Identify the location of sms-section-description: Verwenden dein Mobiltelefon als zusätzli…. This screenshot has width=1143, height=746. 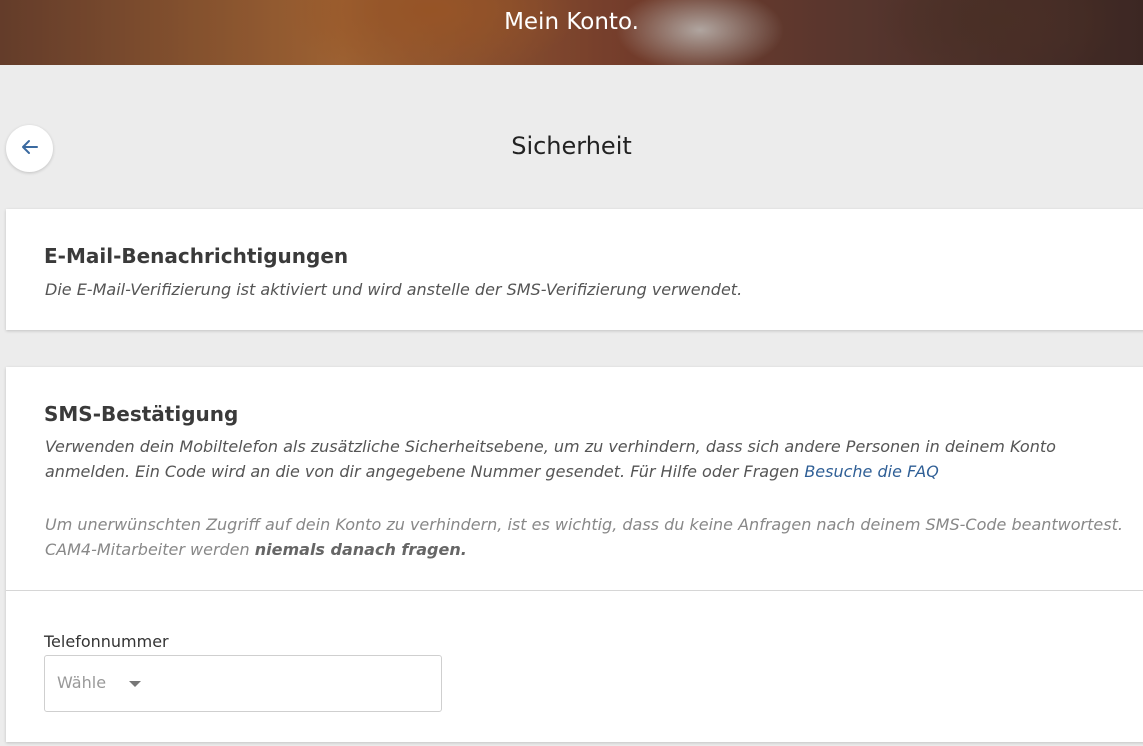
(575, 459).